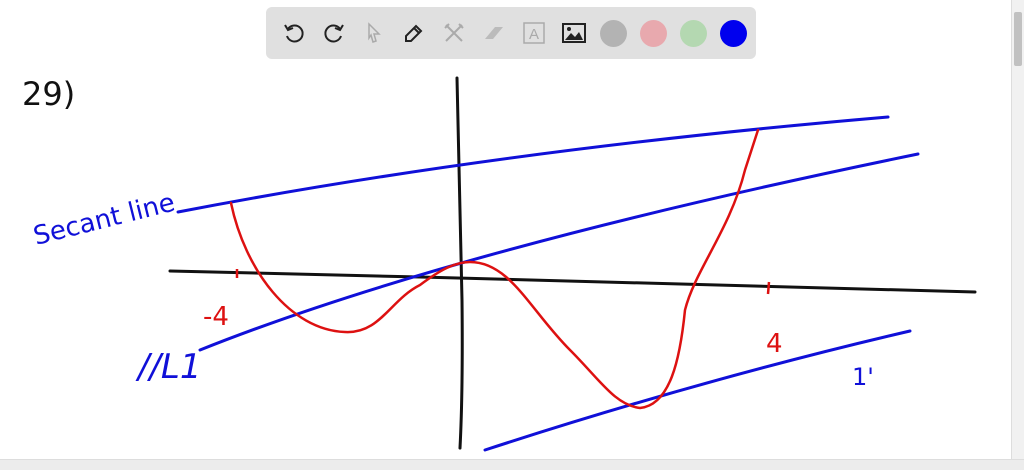 The image size is (1024, 470). I want to click on color-blue-swatch, so click(733, 33).